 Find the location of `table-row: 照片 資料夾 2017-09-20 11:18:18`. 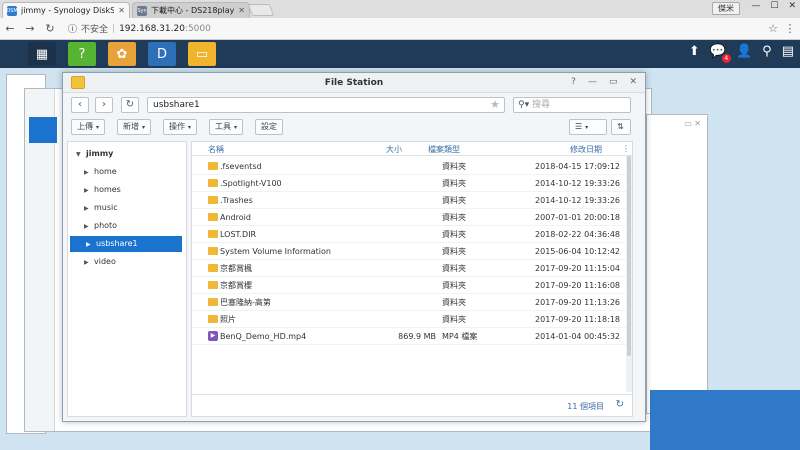

table-row: 照片 資料夾 2017-09-20 11:18:18 is located at coordinates (412, 319).